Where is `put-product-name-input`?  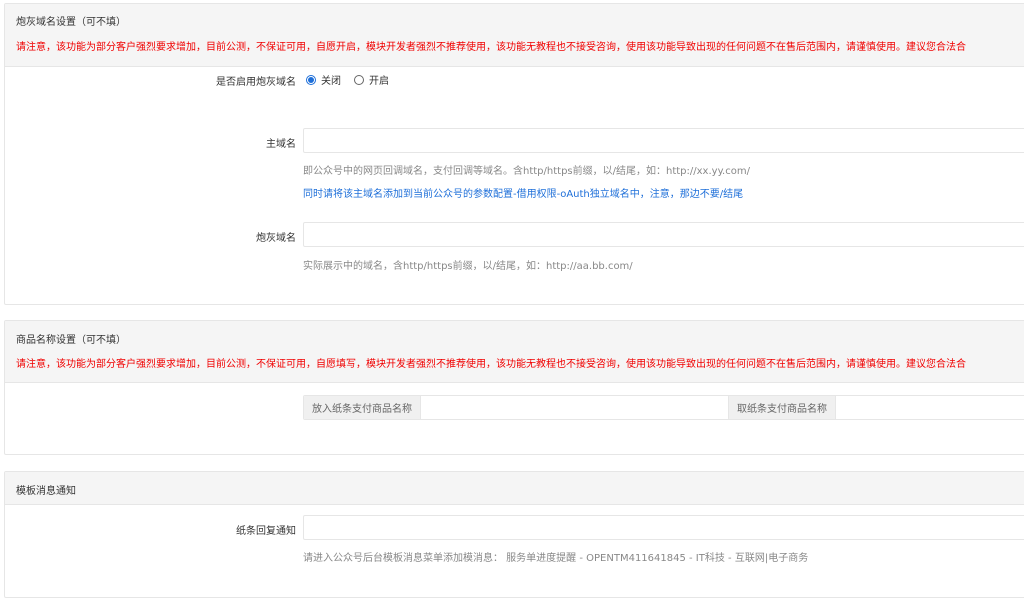
put-product-name-input is located at coordinates (575, 407).